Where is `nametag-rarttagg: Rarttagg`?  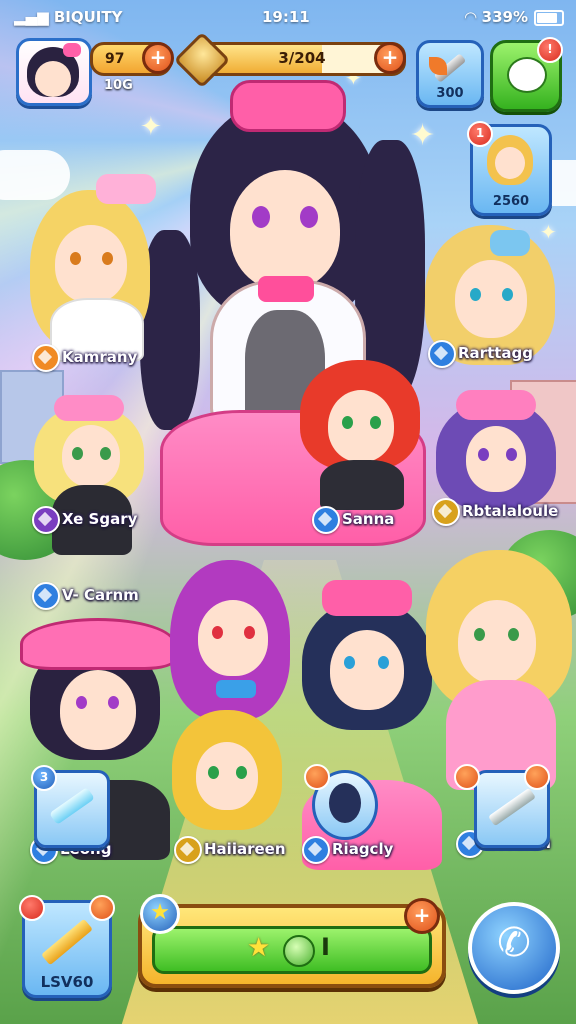 nametag-rarttagg: Rarttagg is located at coordinates (480, 354).